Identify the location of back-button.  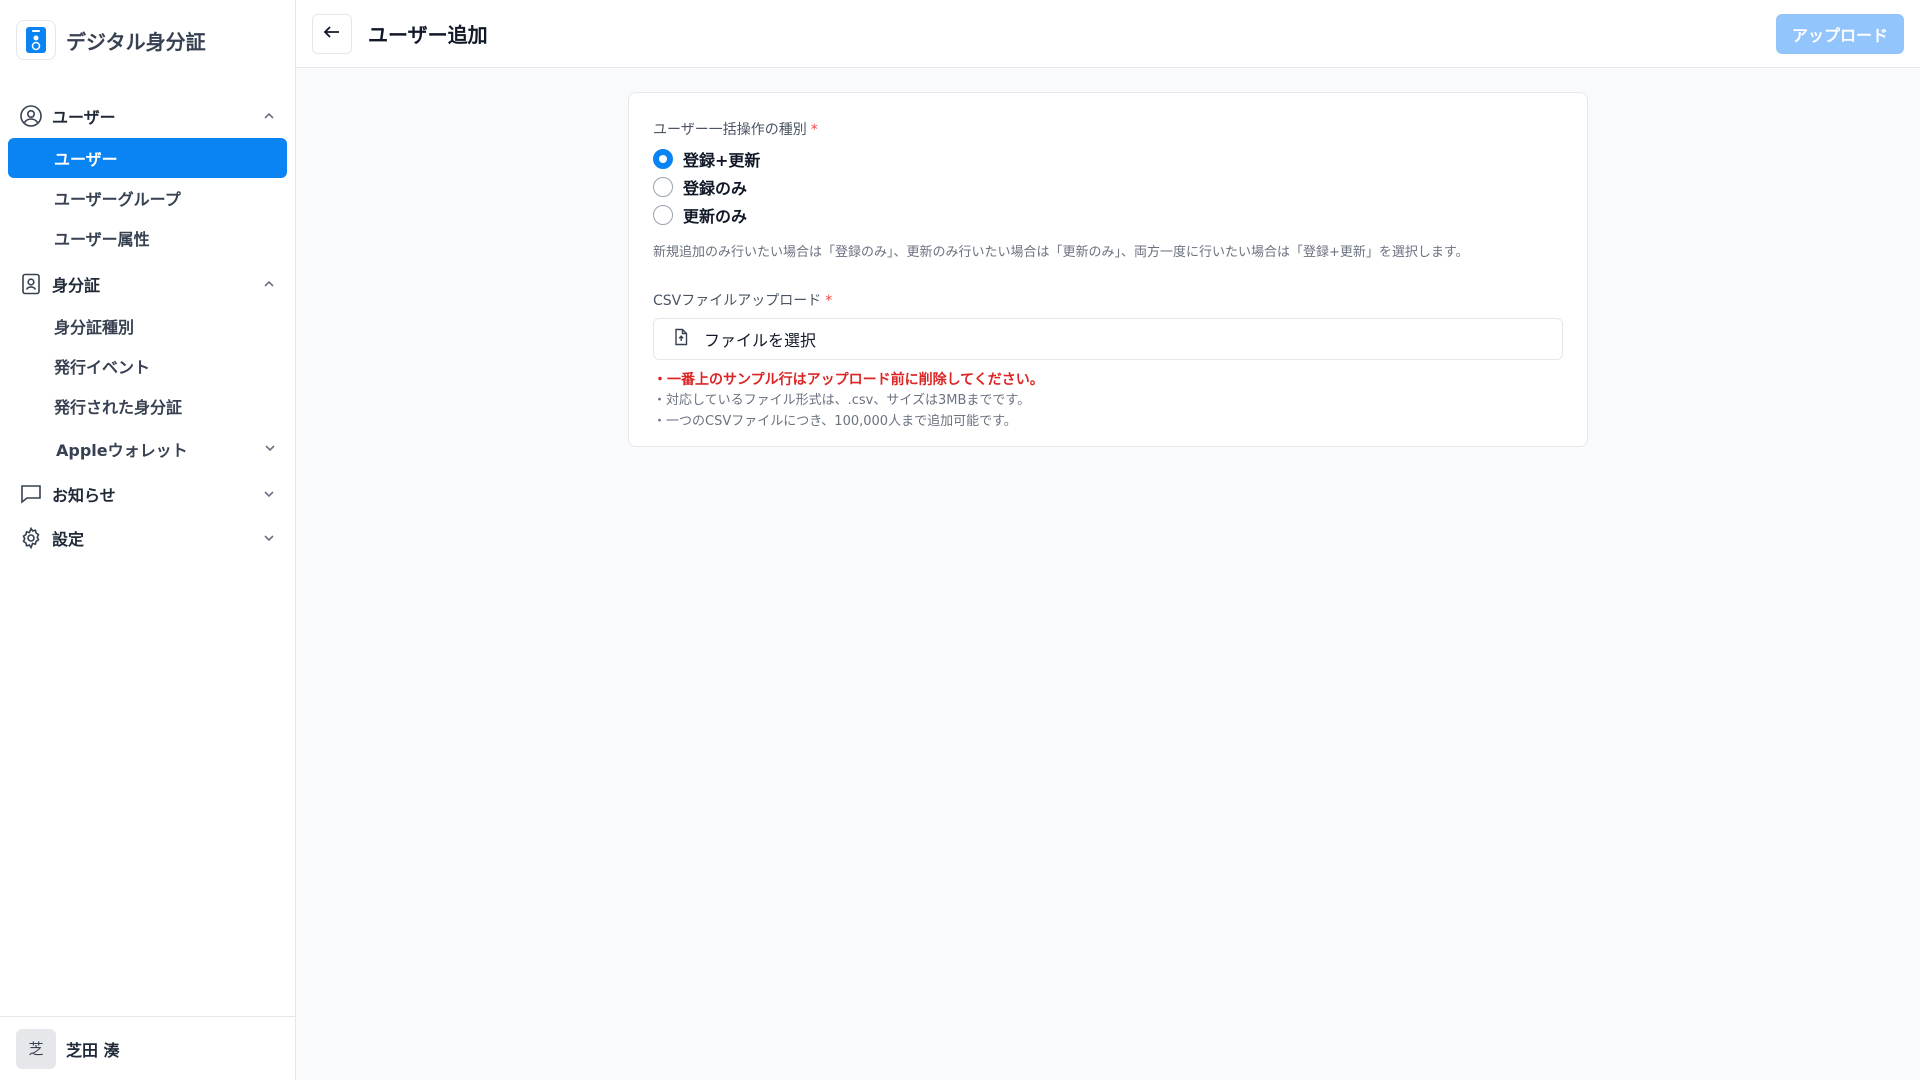
(332, 33).